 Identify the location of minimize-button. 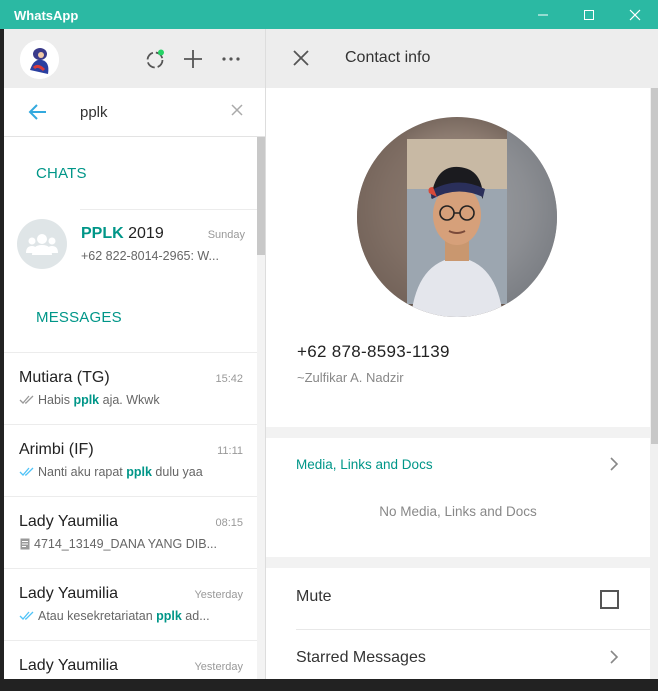
(543, 14).